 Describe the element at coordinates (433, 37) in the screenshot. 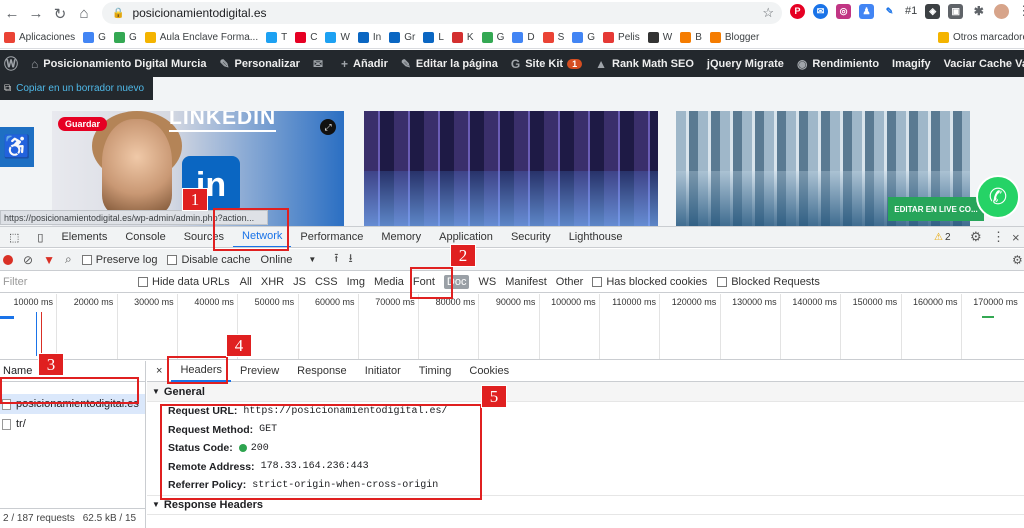

I see `bookmark-item: L` at that location.